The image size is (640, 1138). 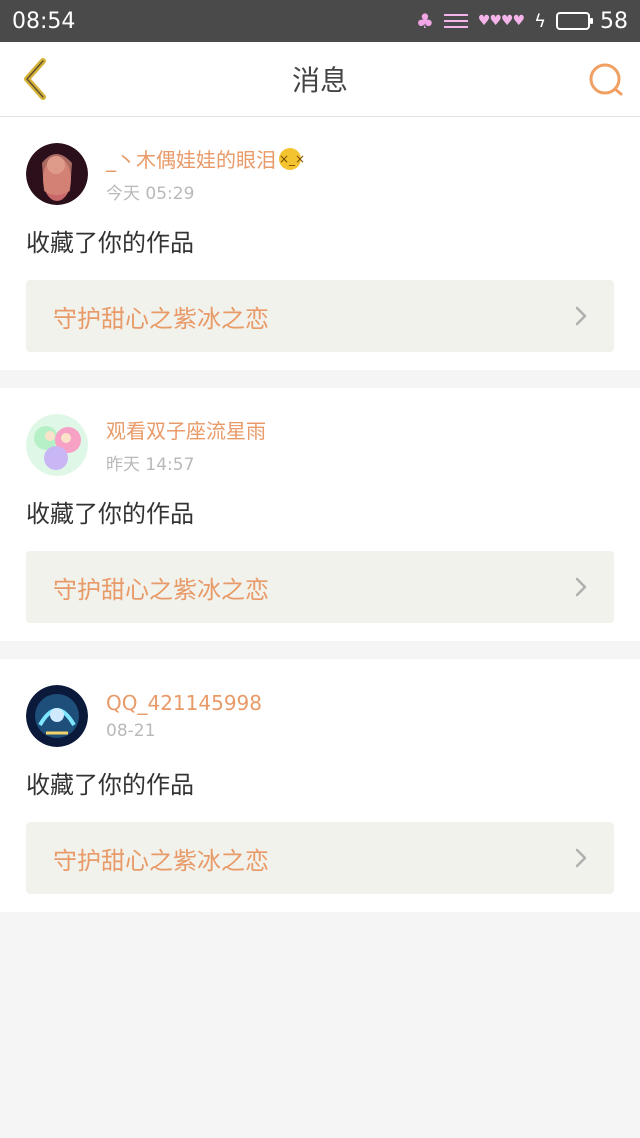 What do you see at coordinates (501, 21) in the screenshot?
I see `hearts-icon: ♥♥♥♥` at bounding box center [501, 21].